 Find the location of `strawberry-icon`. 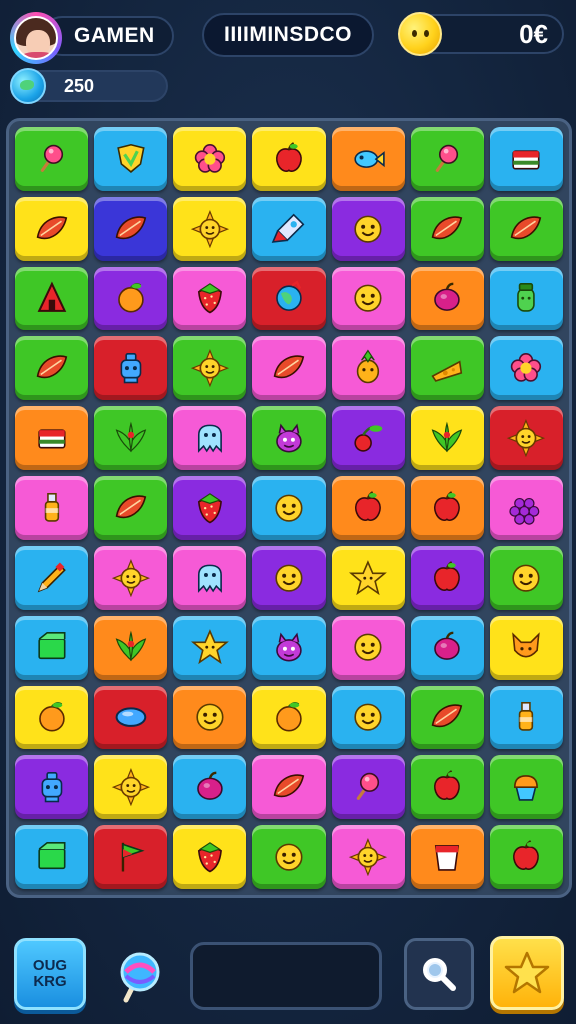

strawberry-icon is located at coordinates (209, 857).